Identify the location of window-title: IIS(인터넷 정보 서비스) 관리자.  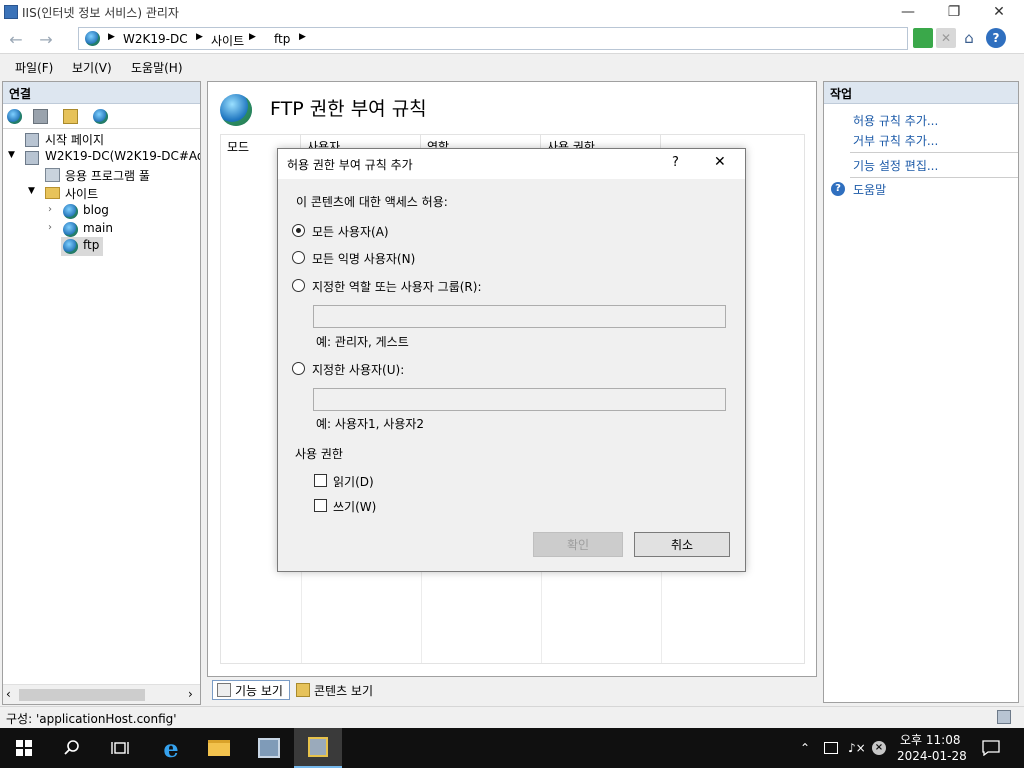
(100, 13).